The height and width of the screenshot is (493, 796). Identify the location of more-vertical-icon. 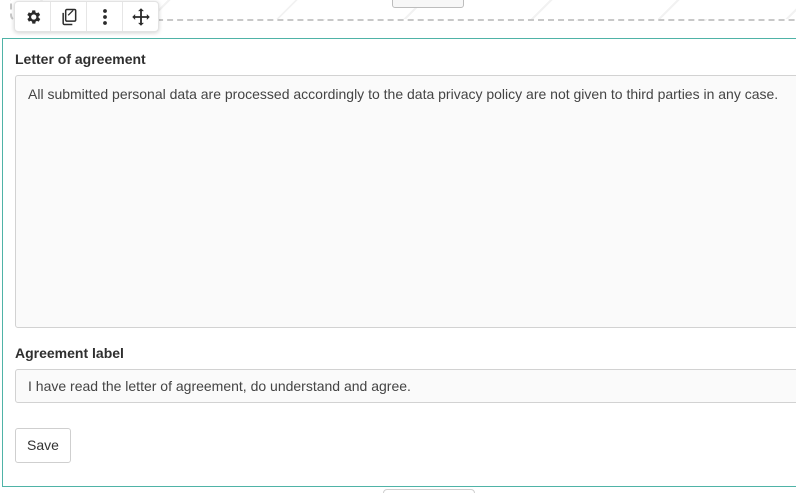
(104, 16).